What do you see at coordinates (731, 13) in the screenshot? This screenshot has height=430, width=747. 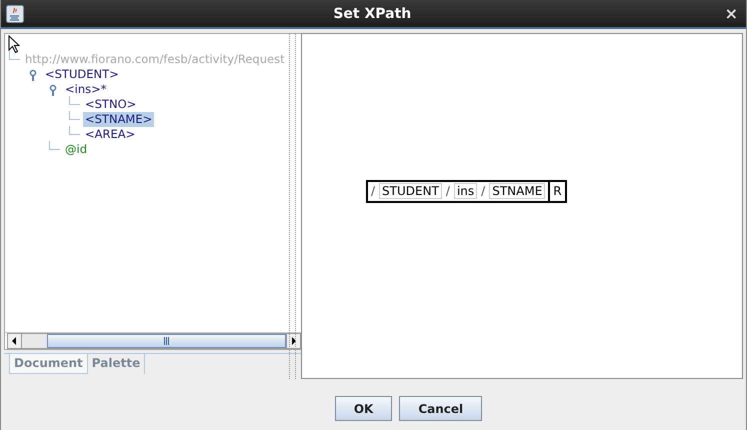 I see `close-button: ×` at bounding box center [731, 13].